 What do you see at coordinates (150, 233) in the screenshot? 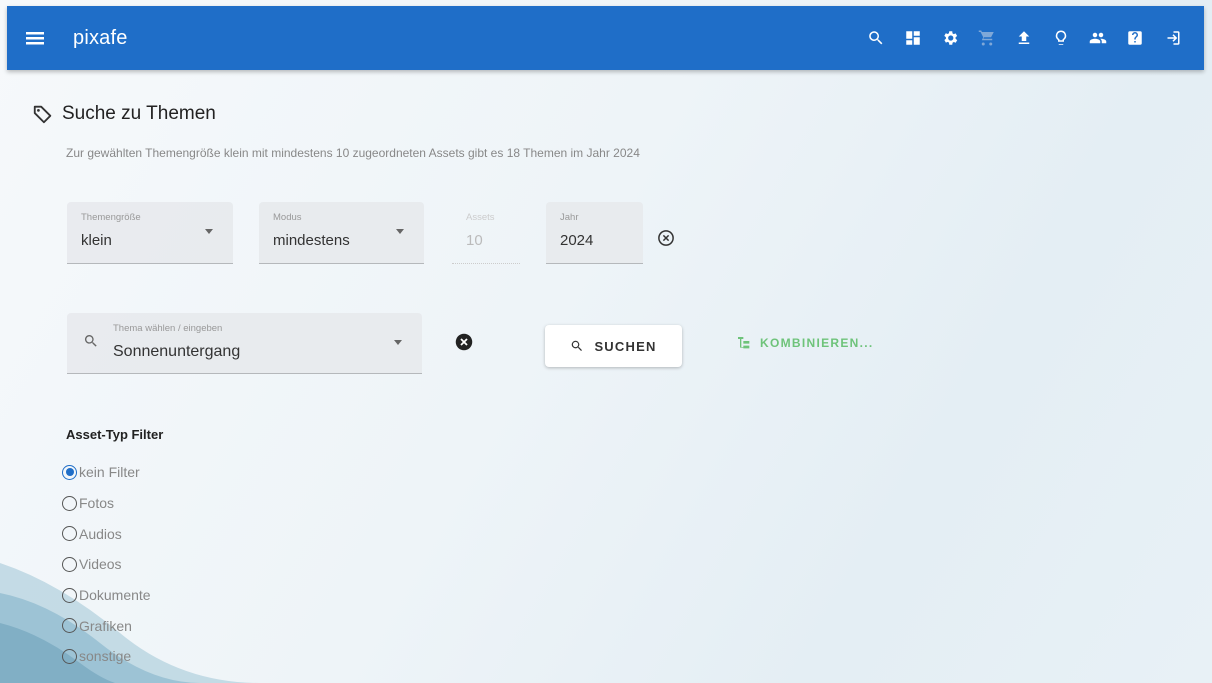
I see `themengroesse-select: Themengröße klein` at bounding box center [150, 233].